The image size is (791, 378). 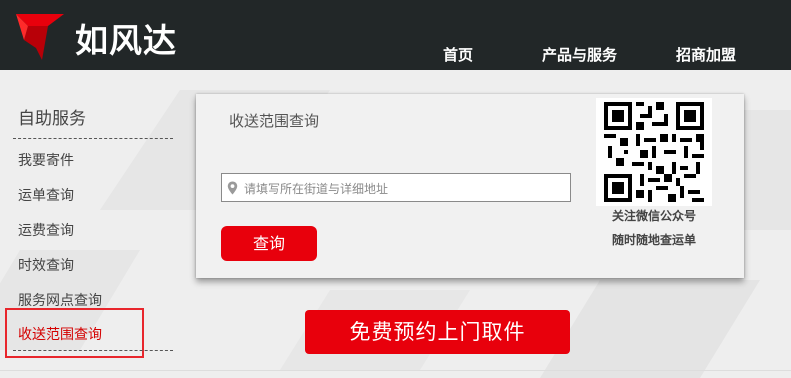 What do you see at coordinates (93, 350) in the screenshot?
I see `sidebar-divider-bottom` at bounding box center [93, 350].